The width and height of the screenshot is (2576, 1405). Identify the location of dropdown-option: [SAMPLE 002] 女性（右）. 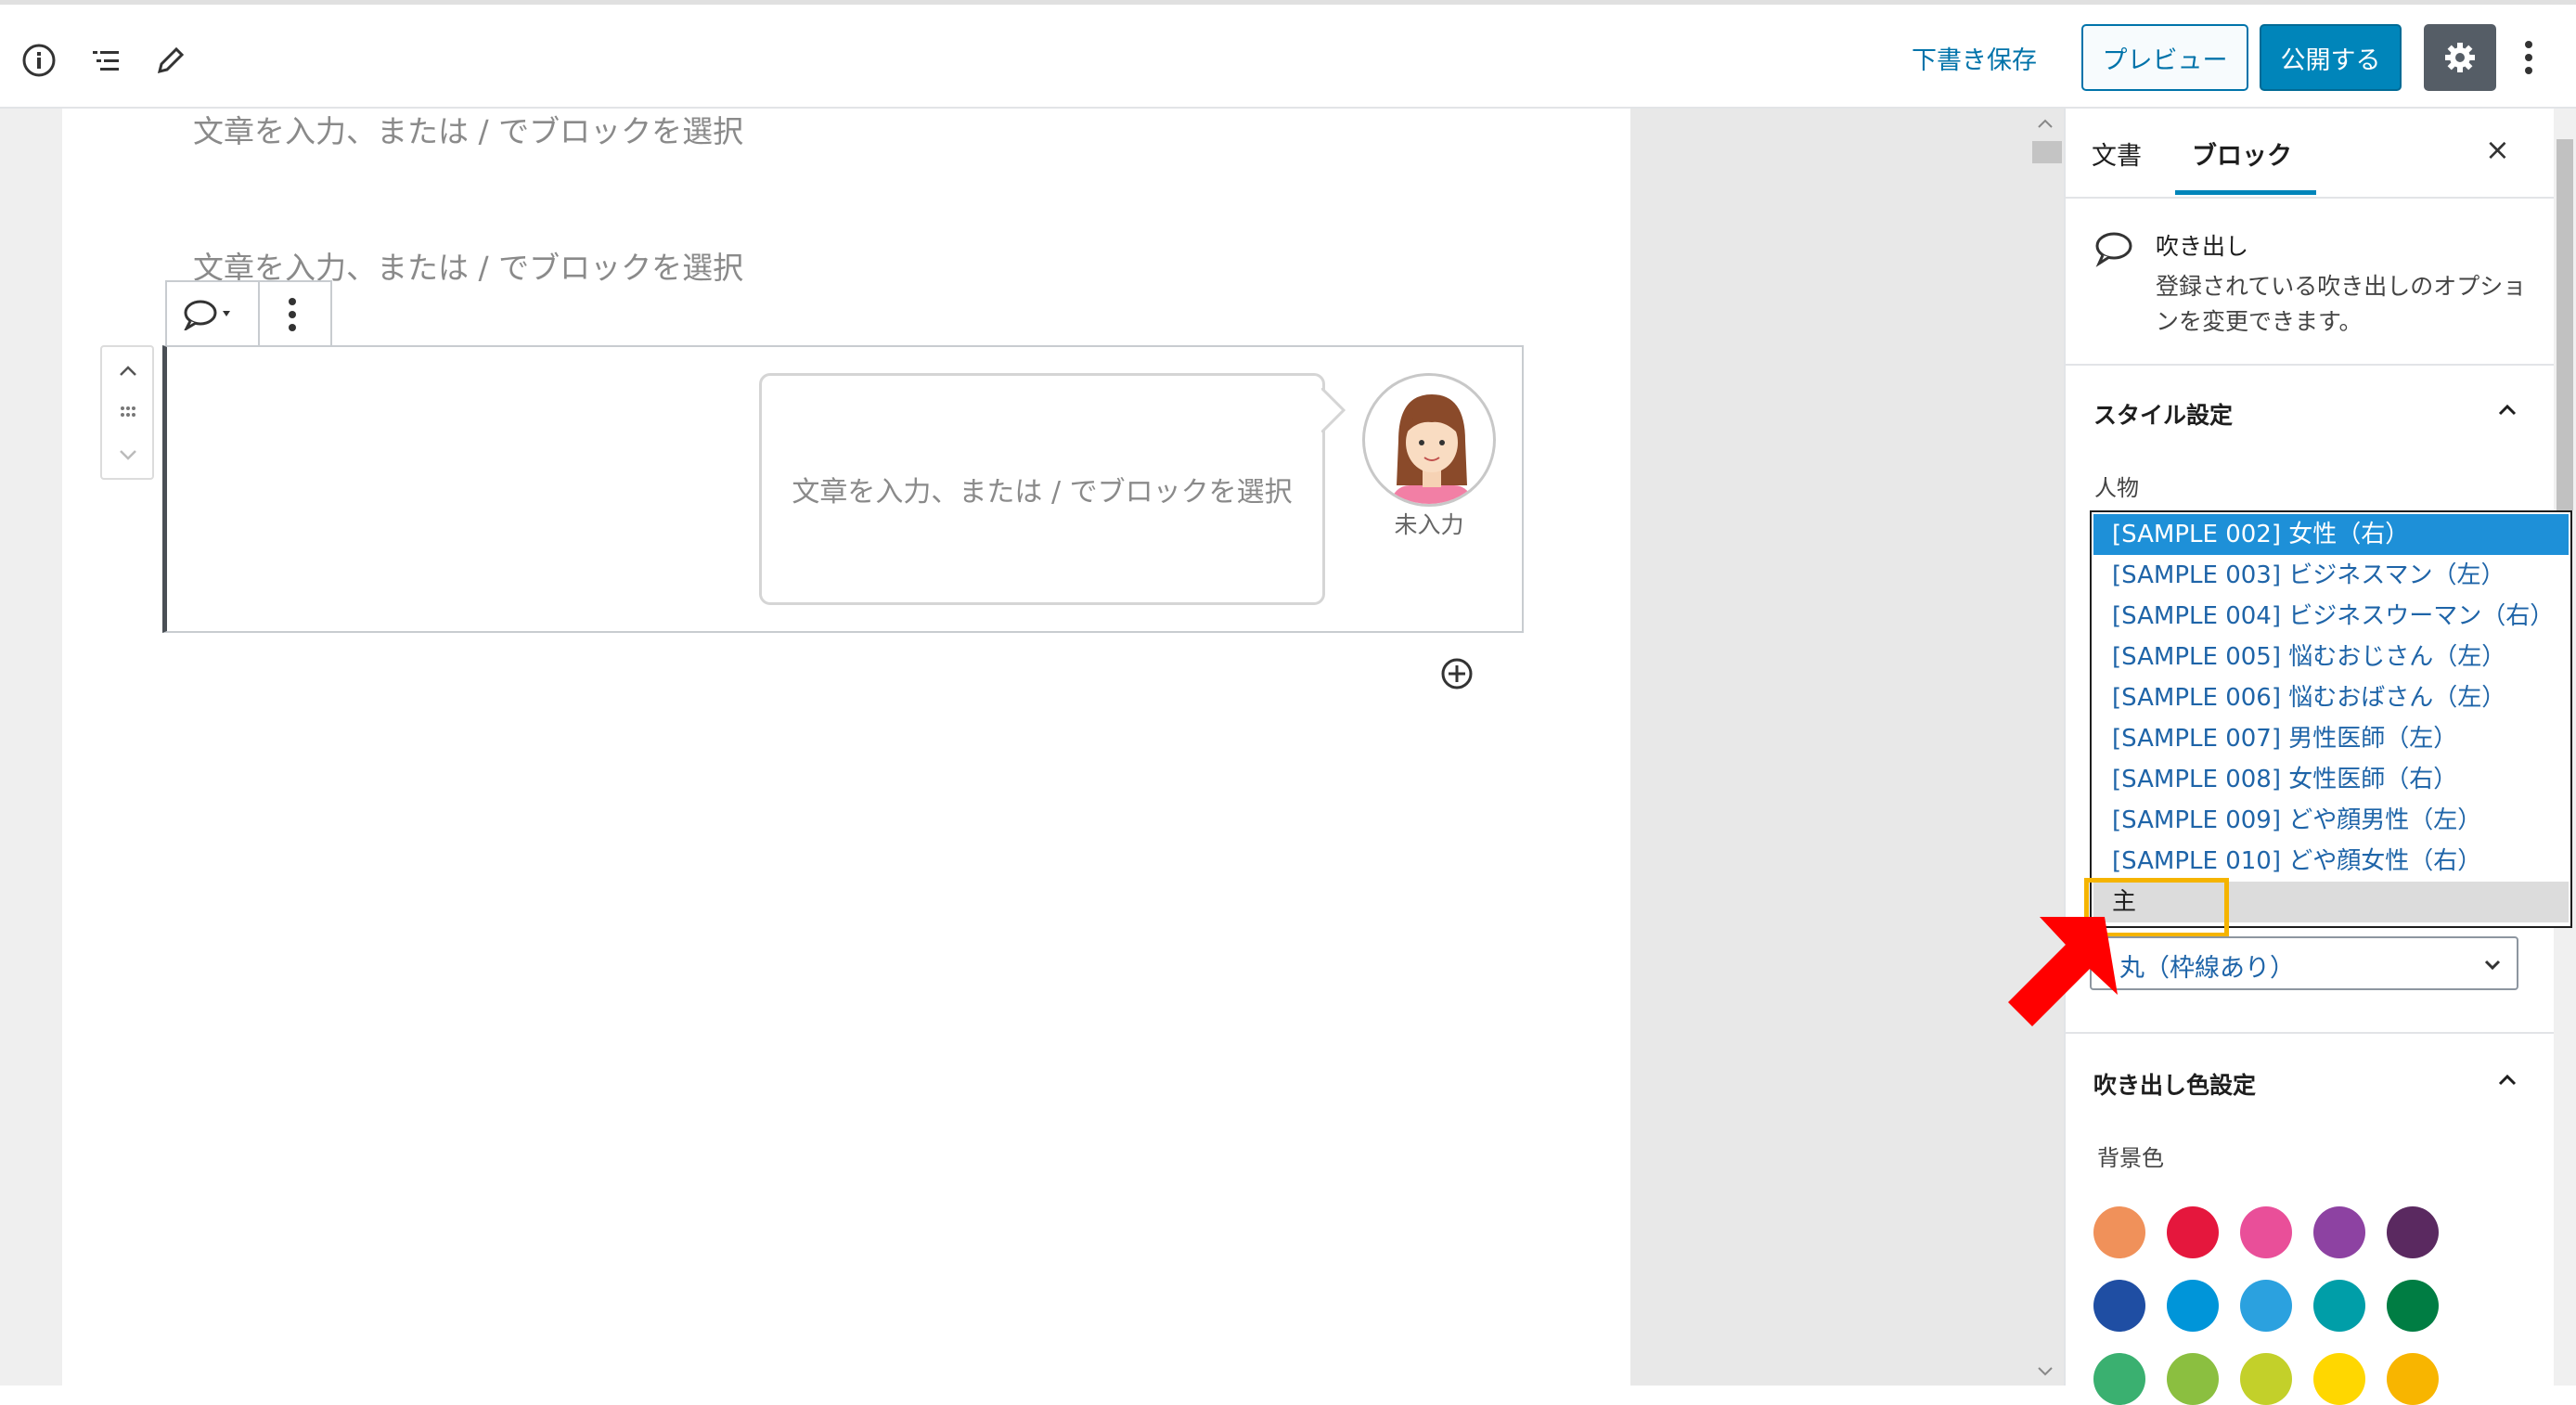
(2331, 534).